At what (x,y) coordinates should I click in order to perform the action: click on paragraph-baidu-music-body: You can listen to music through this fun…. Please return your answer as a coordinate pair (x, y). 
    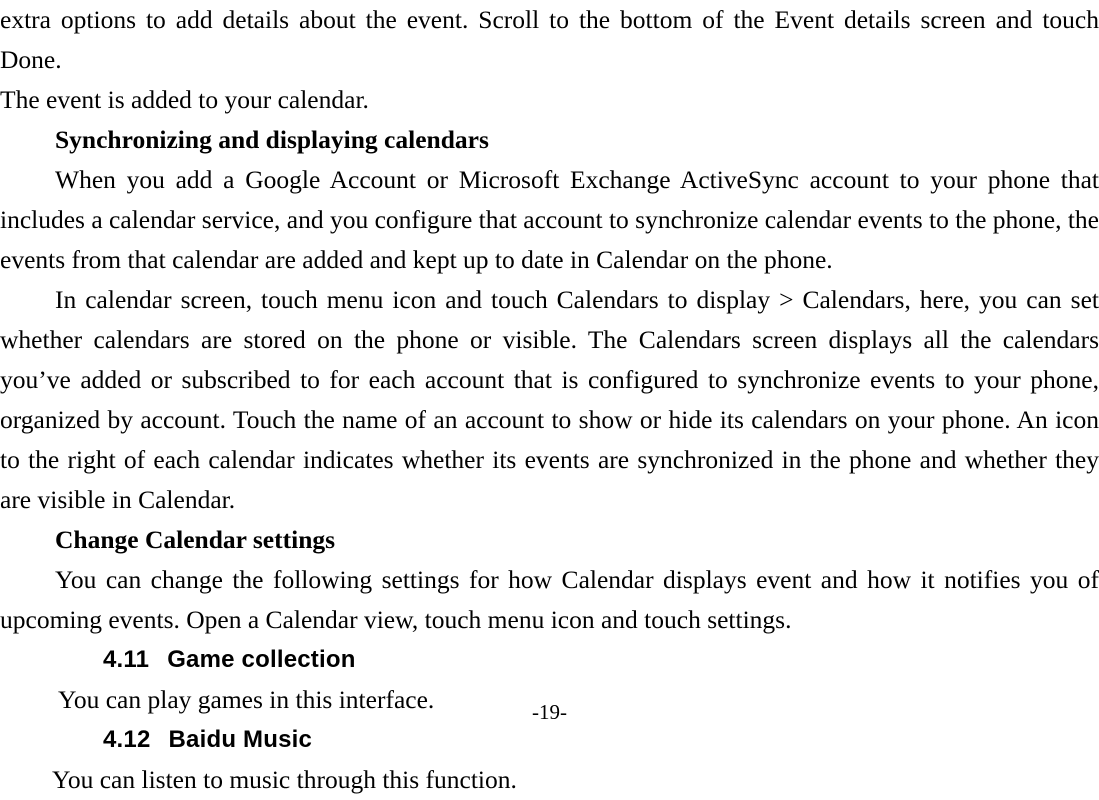
    Looking at the image, I should click on (284, 779).